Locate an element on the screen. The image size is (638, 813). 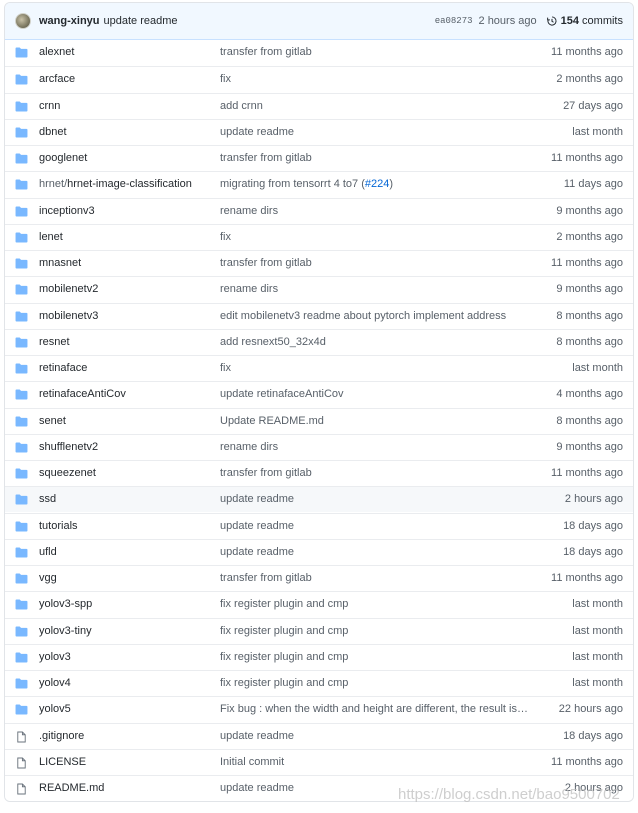
file-name-link: shufflenetv2 is located at coordinates (68, 447).